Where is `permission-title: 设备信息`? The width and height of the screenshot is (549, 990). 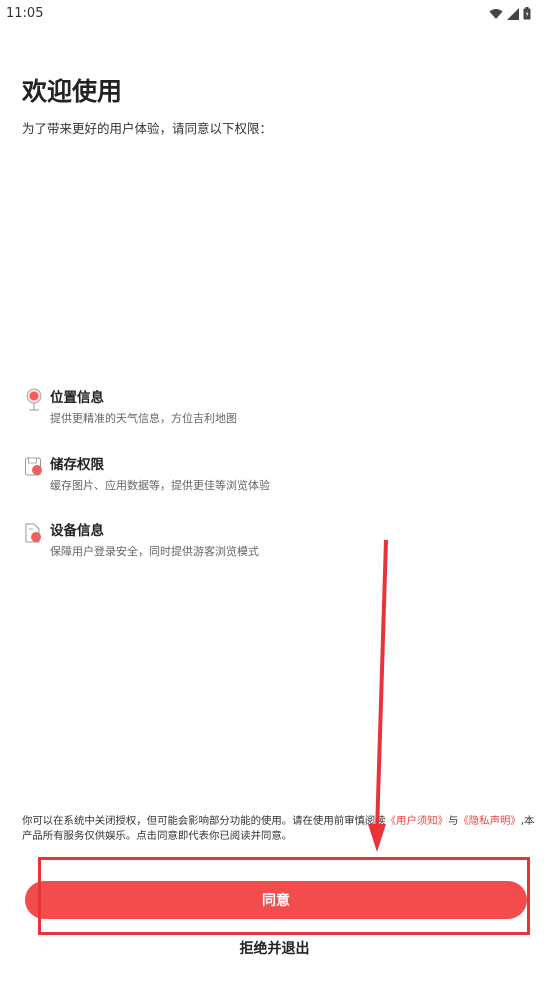 permission-title: 设备信息 is located at coordinates (77, 531).